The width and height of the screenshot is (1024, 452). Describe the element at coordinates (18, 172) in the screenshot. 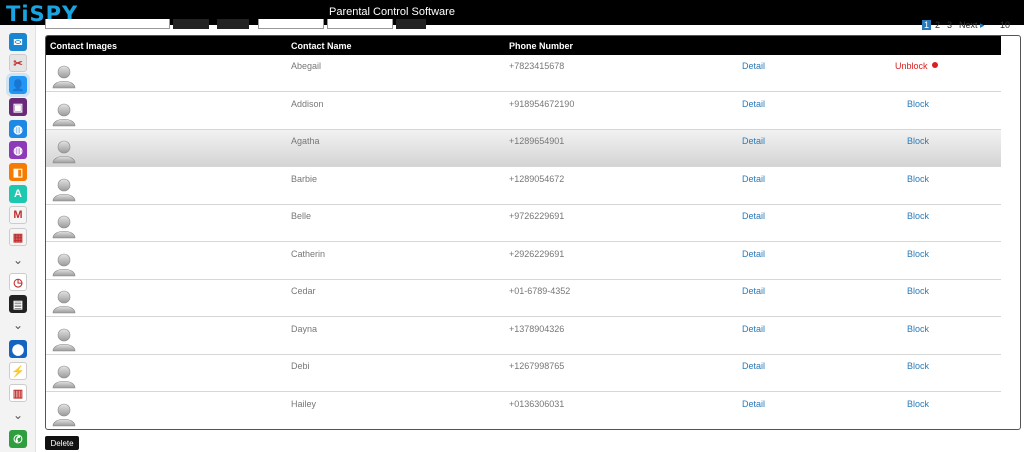

I see `apps-icon: ◧` at that location.